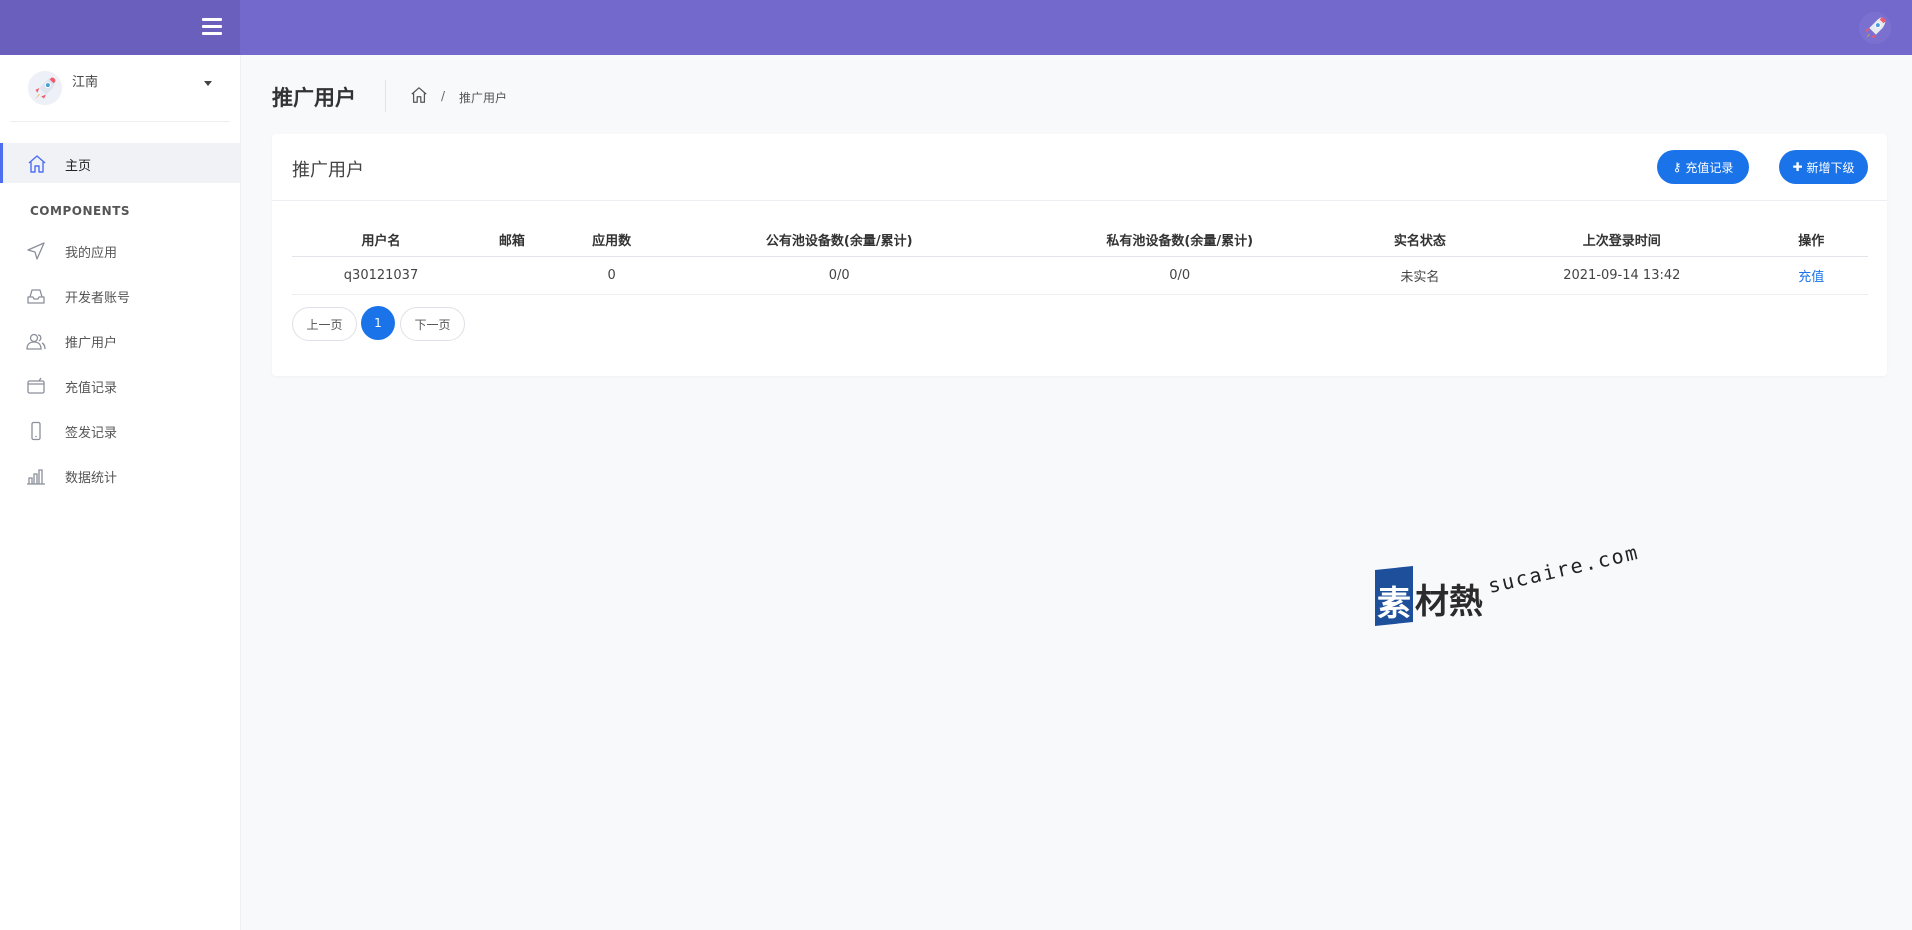  What do you see at coordinates (1394, 604) in the screenshot?
I see `watermark-brand-first: 素` at bounding box center [1394, 604].